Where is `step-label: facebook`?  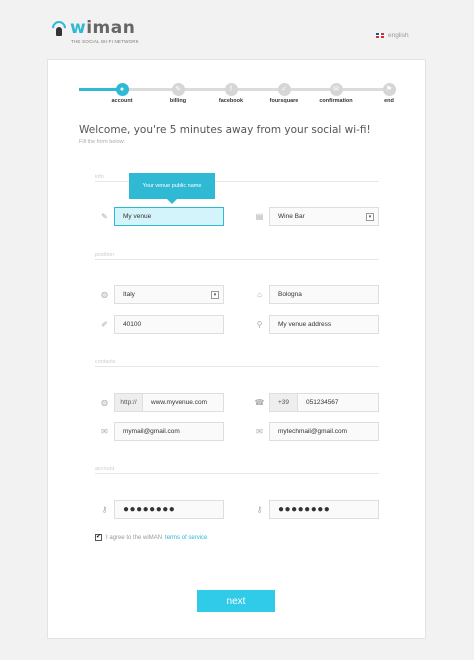
step-label: facebook is located at coordinates (231, 101).